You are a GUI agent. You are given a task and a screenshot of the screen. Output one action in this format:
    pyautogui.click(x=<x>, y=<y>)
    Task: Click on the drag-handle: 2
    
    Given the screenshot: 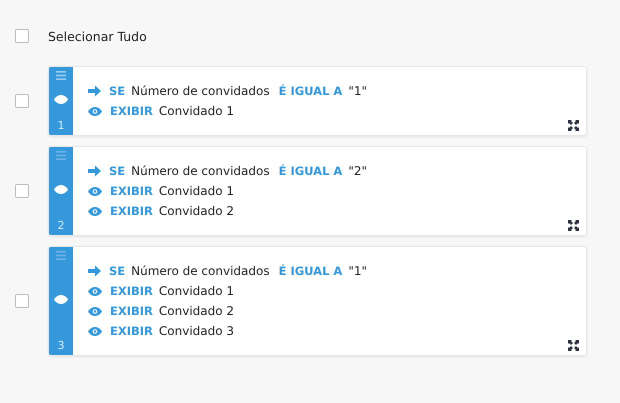 What is the action you would take?
    pyautogui.click(x=61, y=191)
    